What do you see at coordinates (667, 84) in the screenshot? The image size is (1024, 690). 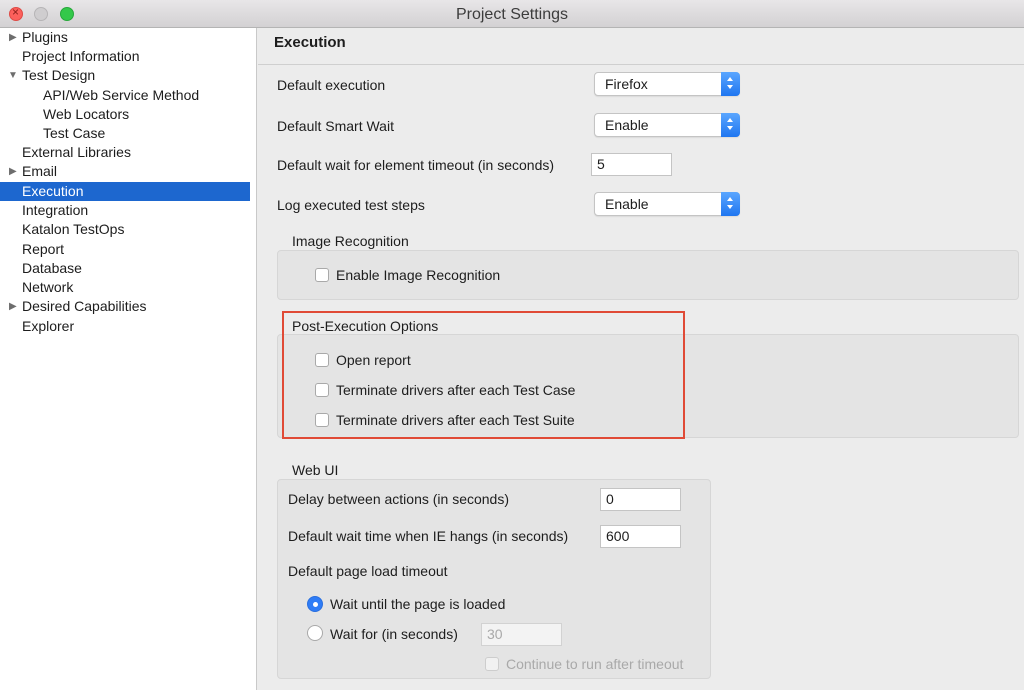 I see `default-execution-select: Firefox` at bounding box center [667, 84].